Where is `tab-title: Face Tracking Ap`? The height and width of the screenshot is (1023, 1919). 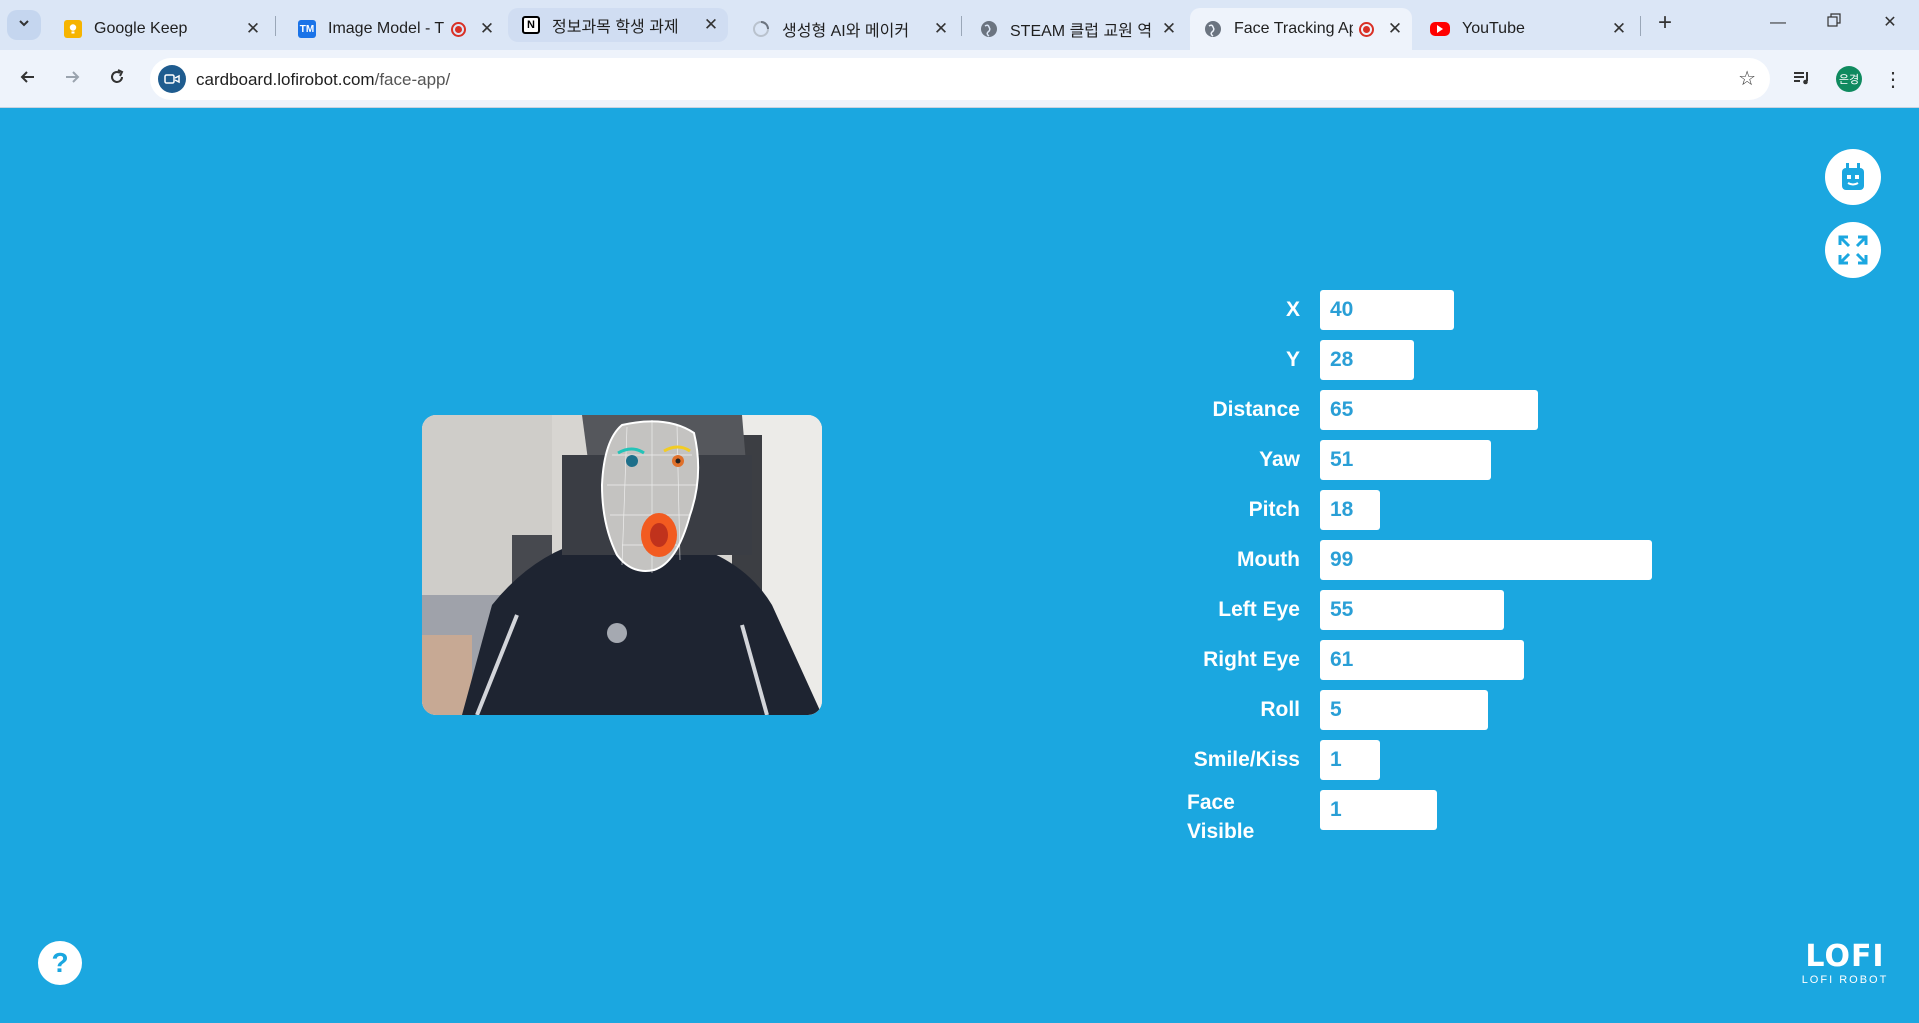
tab-title: Face Tracking Ap is located at coordinates (1293, 28).